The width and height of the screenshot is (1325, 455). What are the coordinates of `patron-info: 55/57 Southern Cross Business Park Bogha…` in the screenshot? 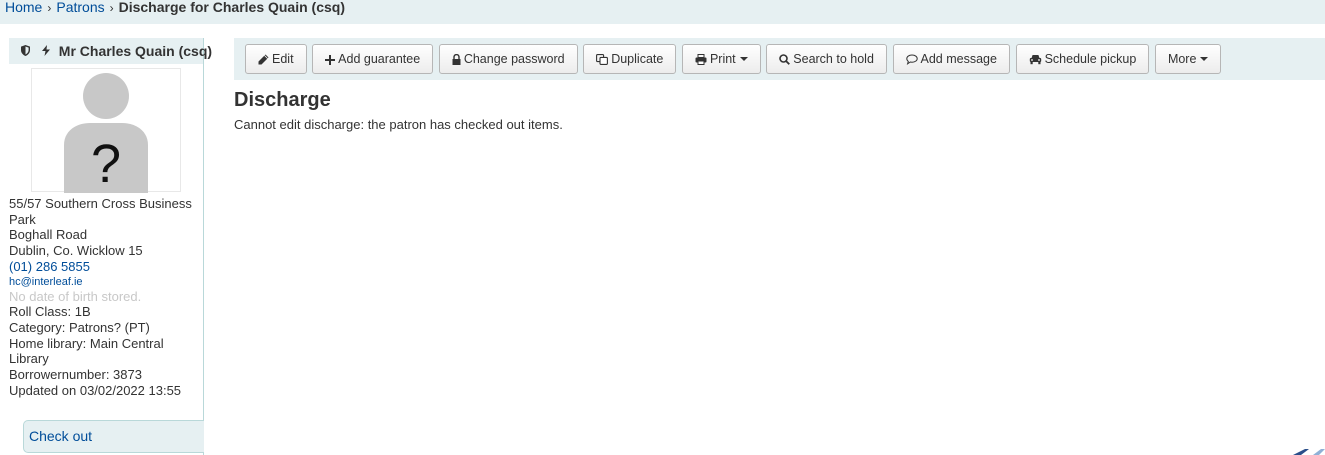 It's located at (104, 297).